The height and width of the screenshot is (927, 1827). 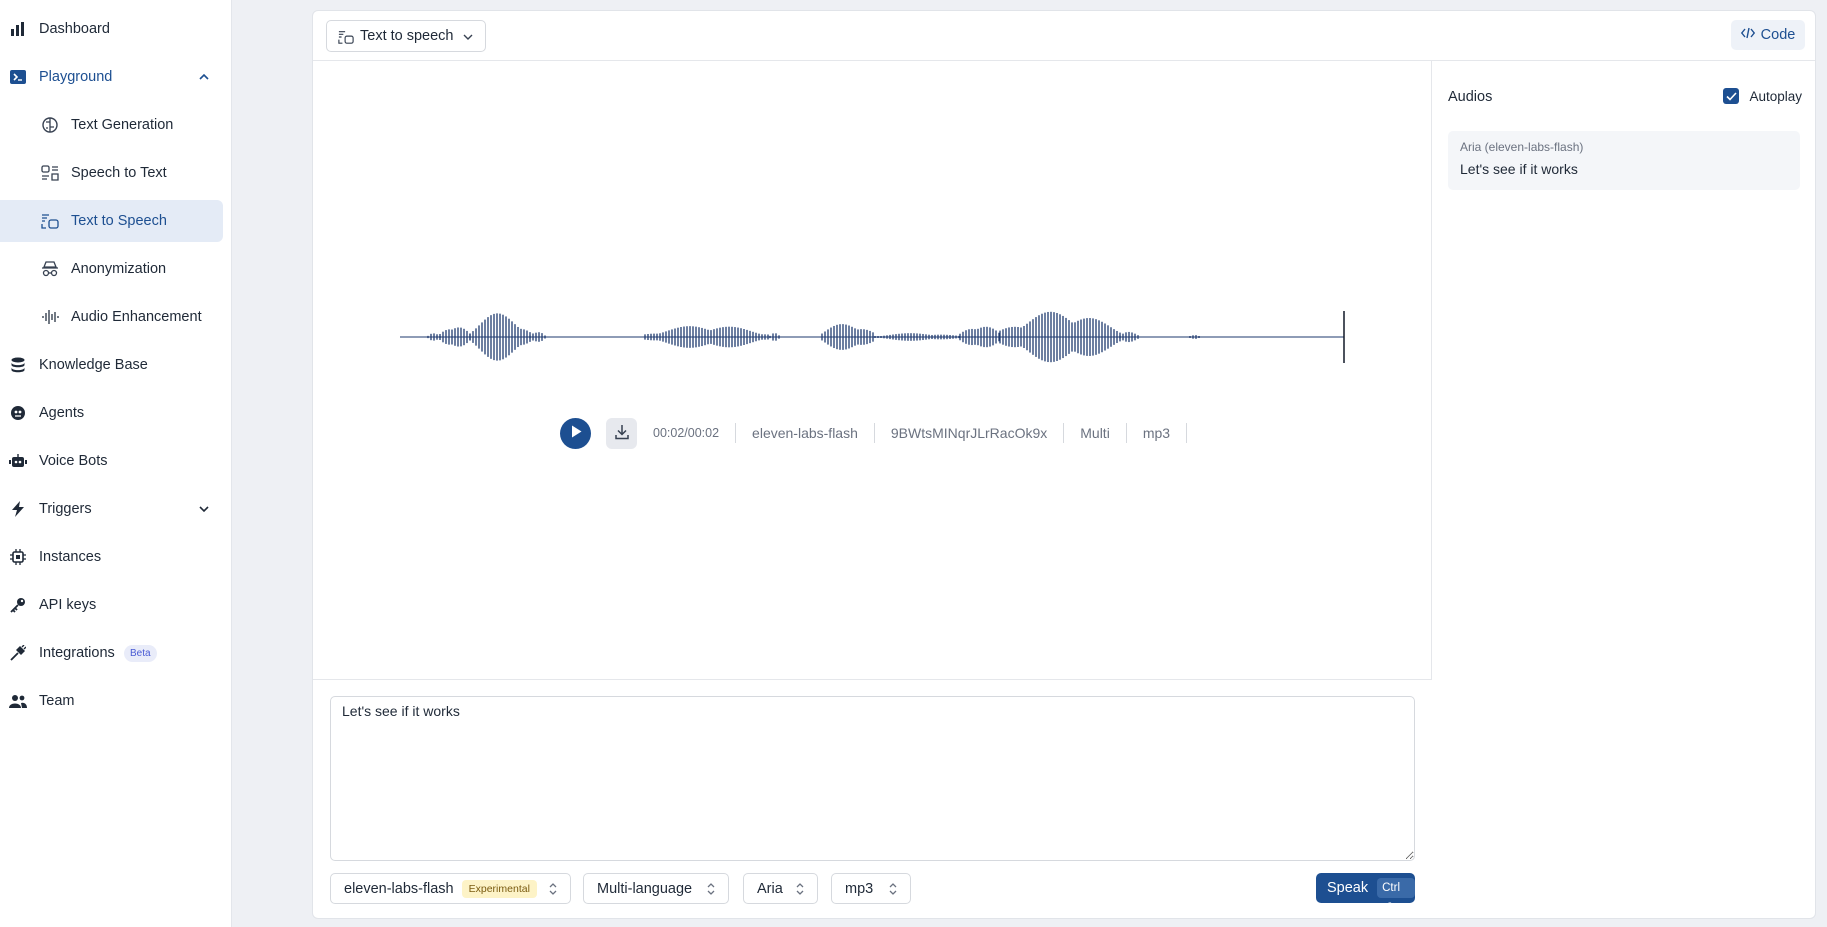 I want to click on code-icon, so click(x=1747, y=35).